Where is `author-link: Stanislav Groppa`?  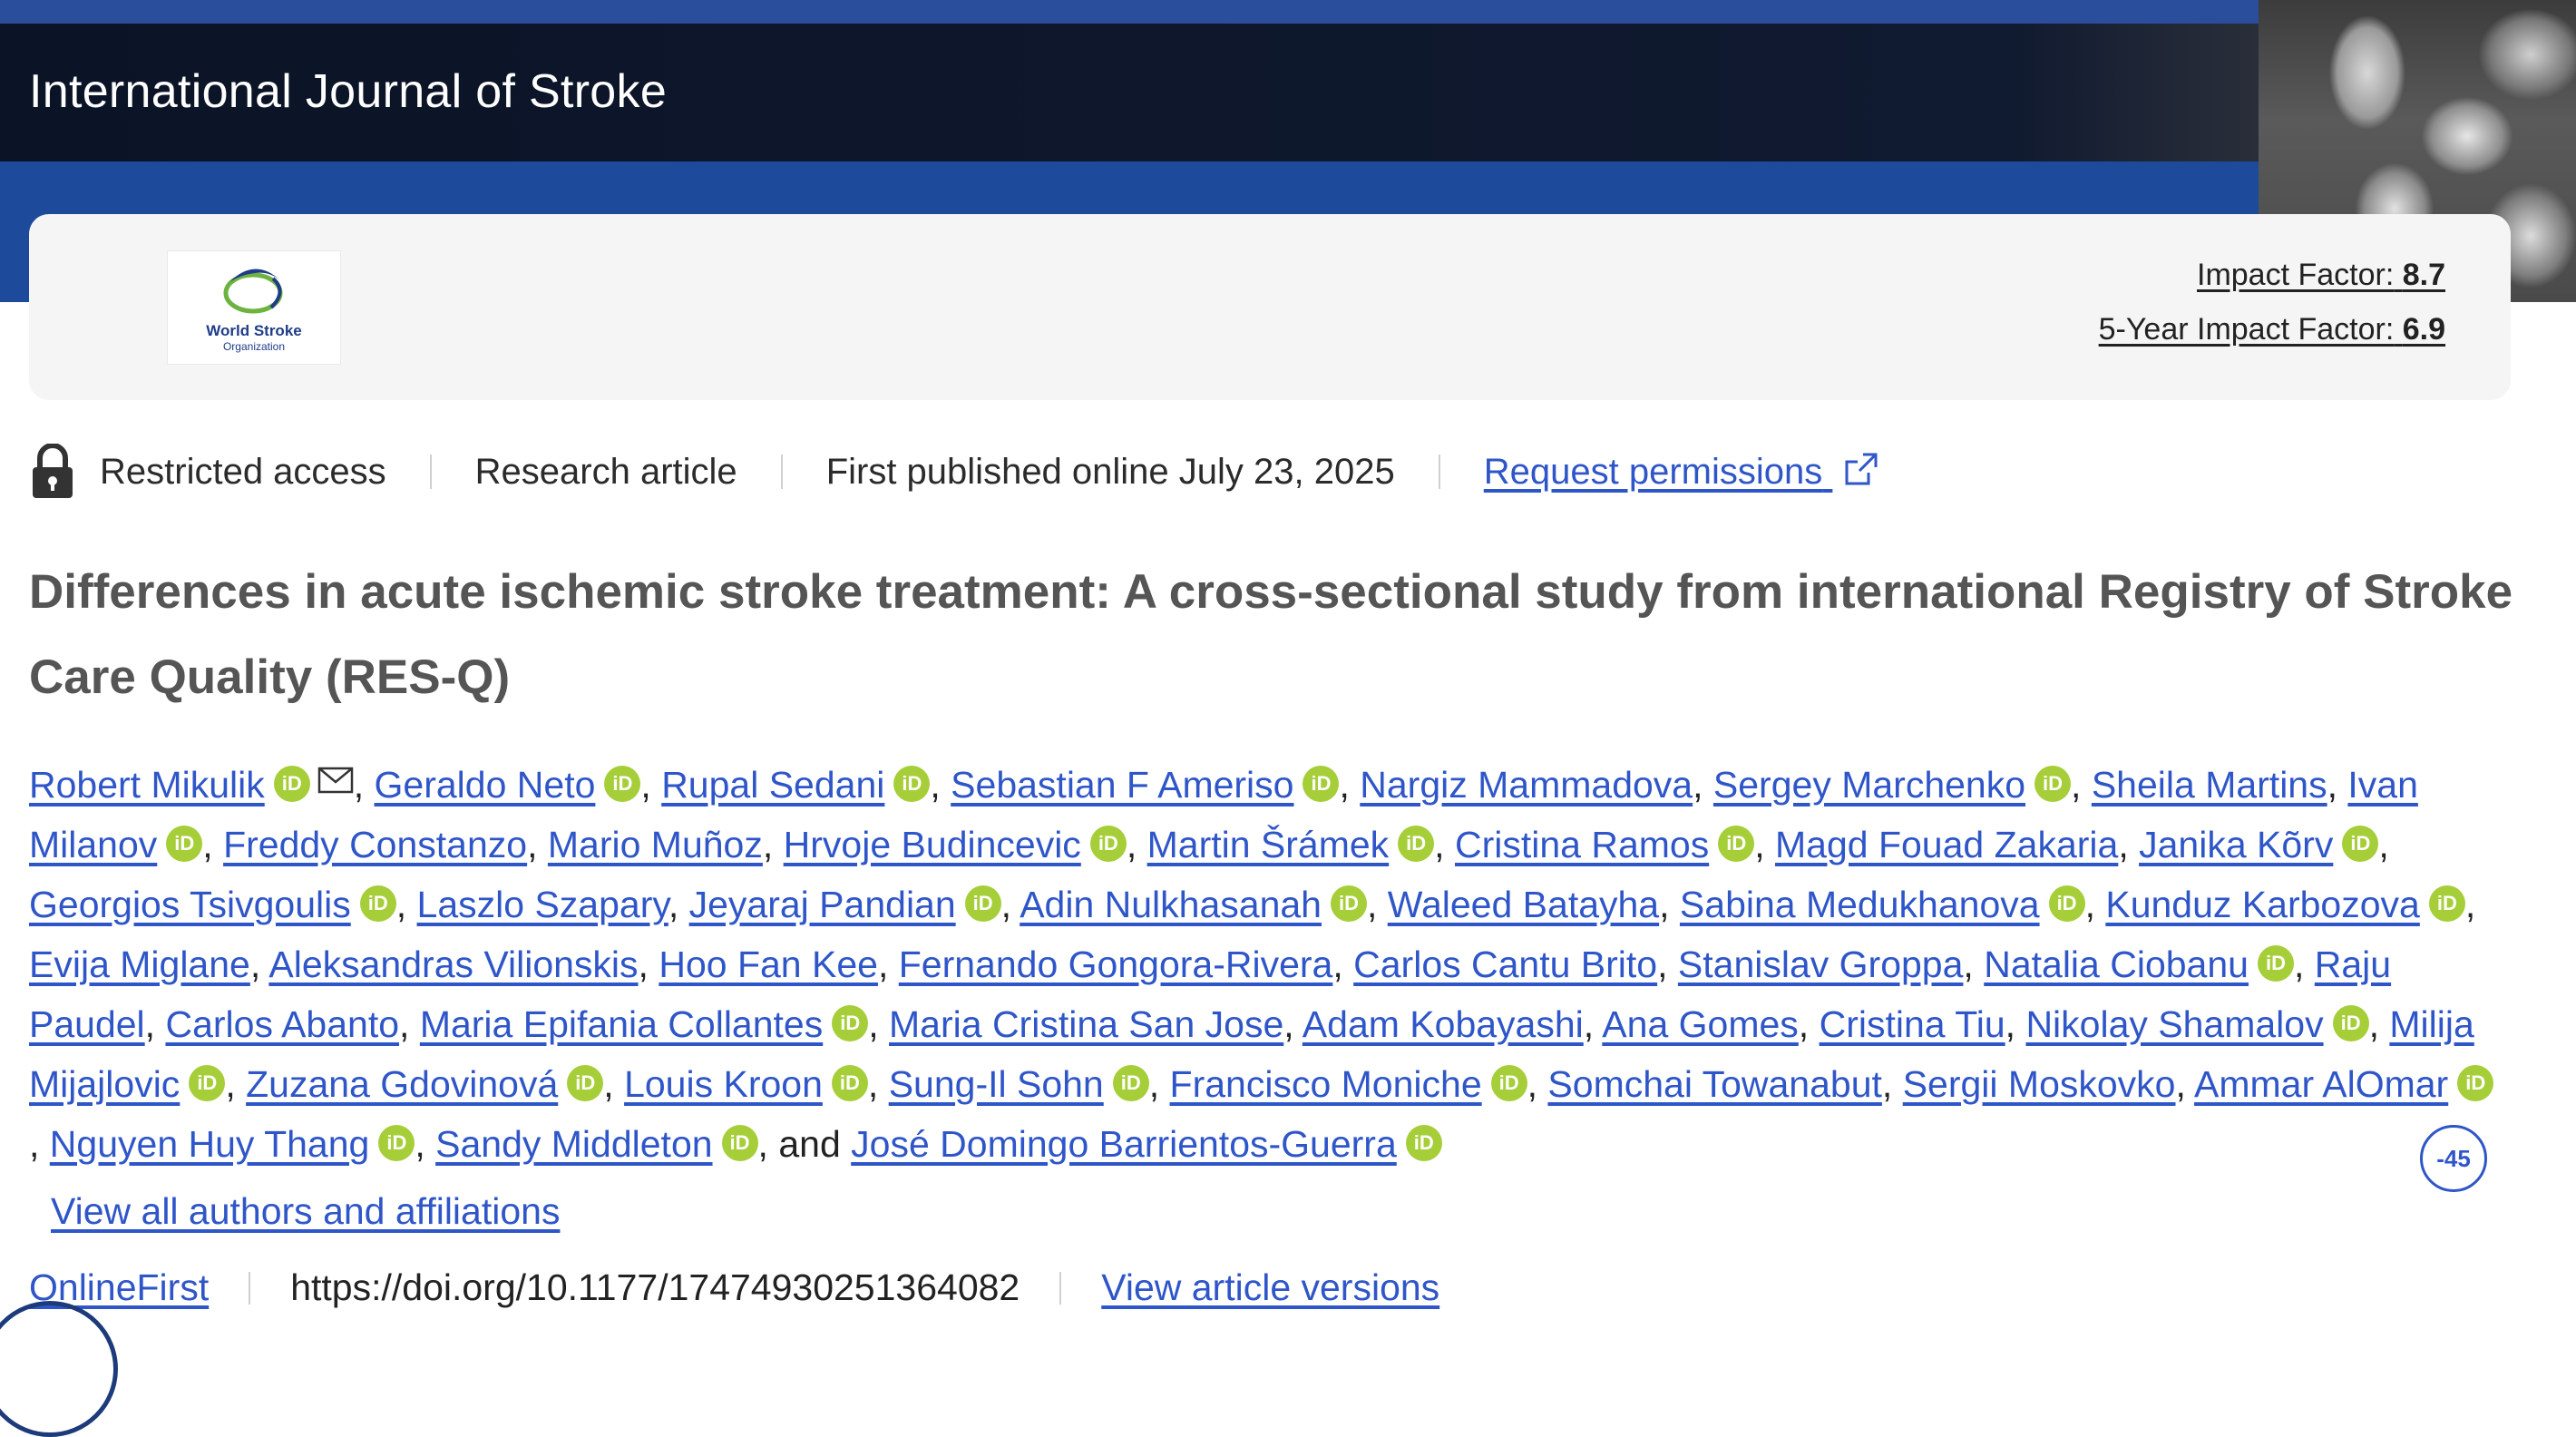
author-link: Stanislav Groppa is located at coordinates (1821, 964).